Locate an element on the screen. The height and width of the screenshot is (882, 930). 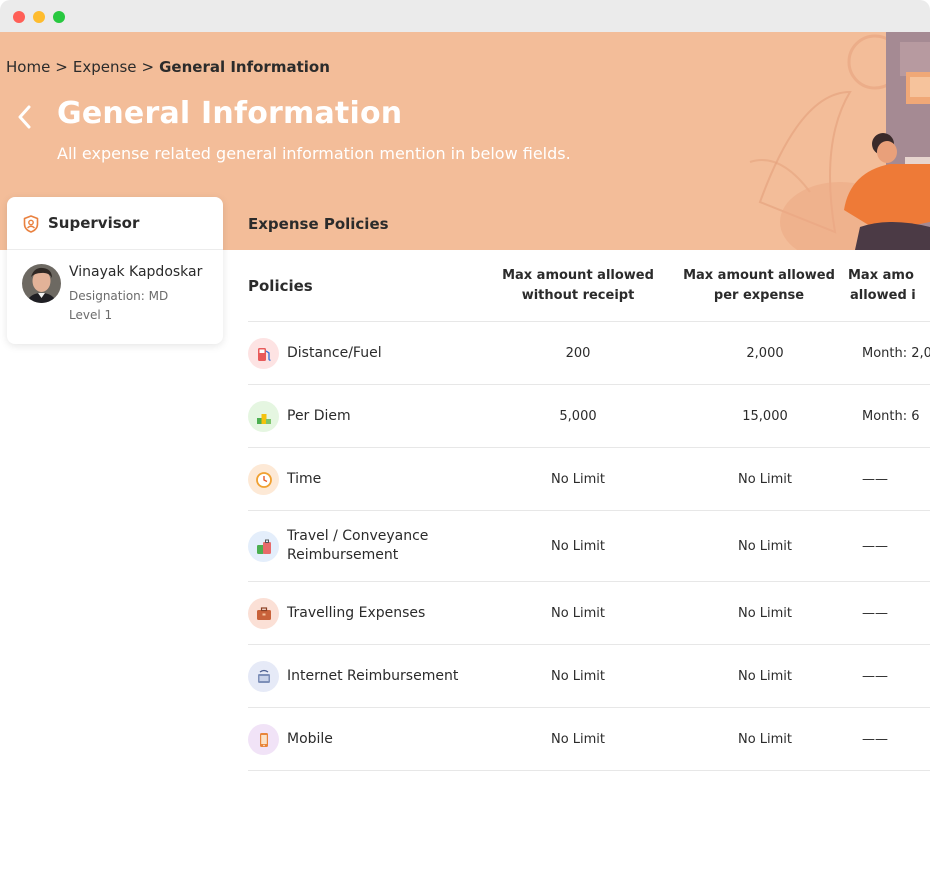
policy-label: Internet Reimbursement is located at coordinates (373, 676).